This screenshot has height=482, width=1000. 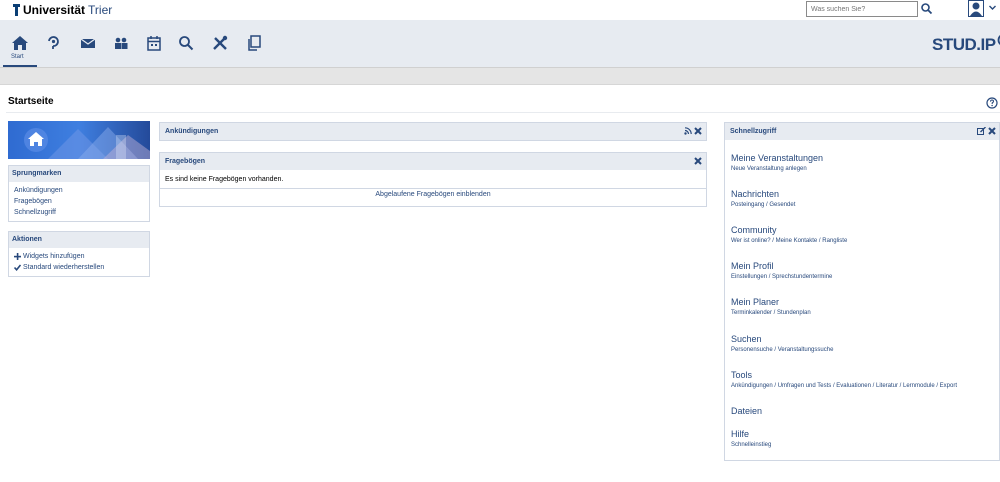 I want to click on top-bar: Universität Trier, so click(x=500, y=10).